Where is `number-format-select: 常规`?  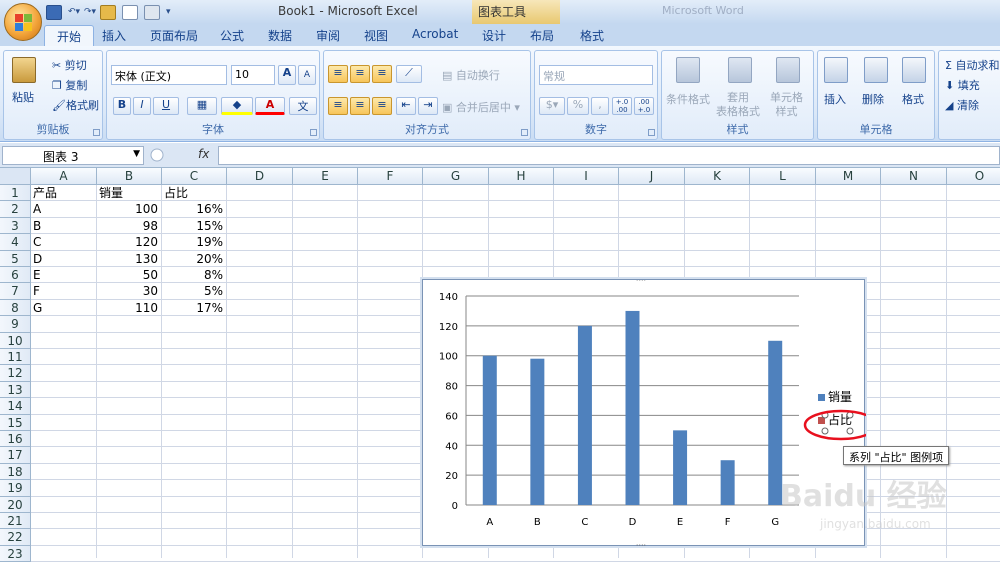 number-format-select: 常规 is located at coordinates (596, 75).